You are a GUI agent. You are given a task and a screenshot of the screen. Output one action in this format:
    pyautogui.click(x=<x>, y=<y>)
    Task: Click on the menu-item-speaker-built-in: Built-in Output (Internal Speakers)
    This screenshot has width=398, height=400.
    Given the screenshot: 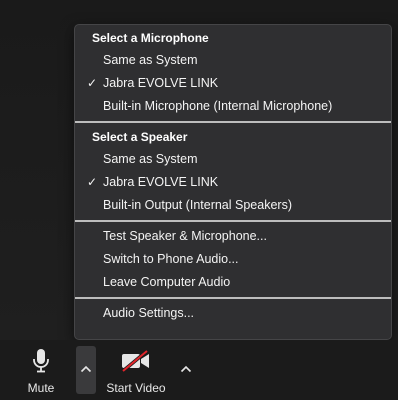 What is the action you would take?
    pyautogui.click(x=233, y=205)
    